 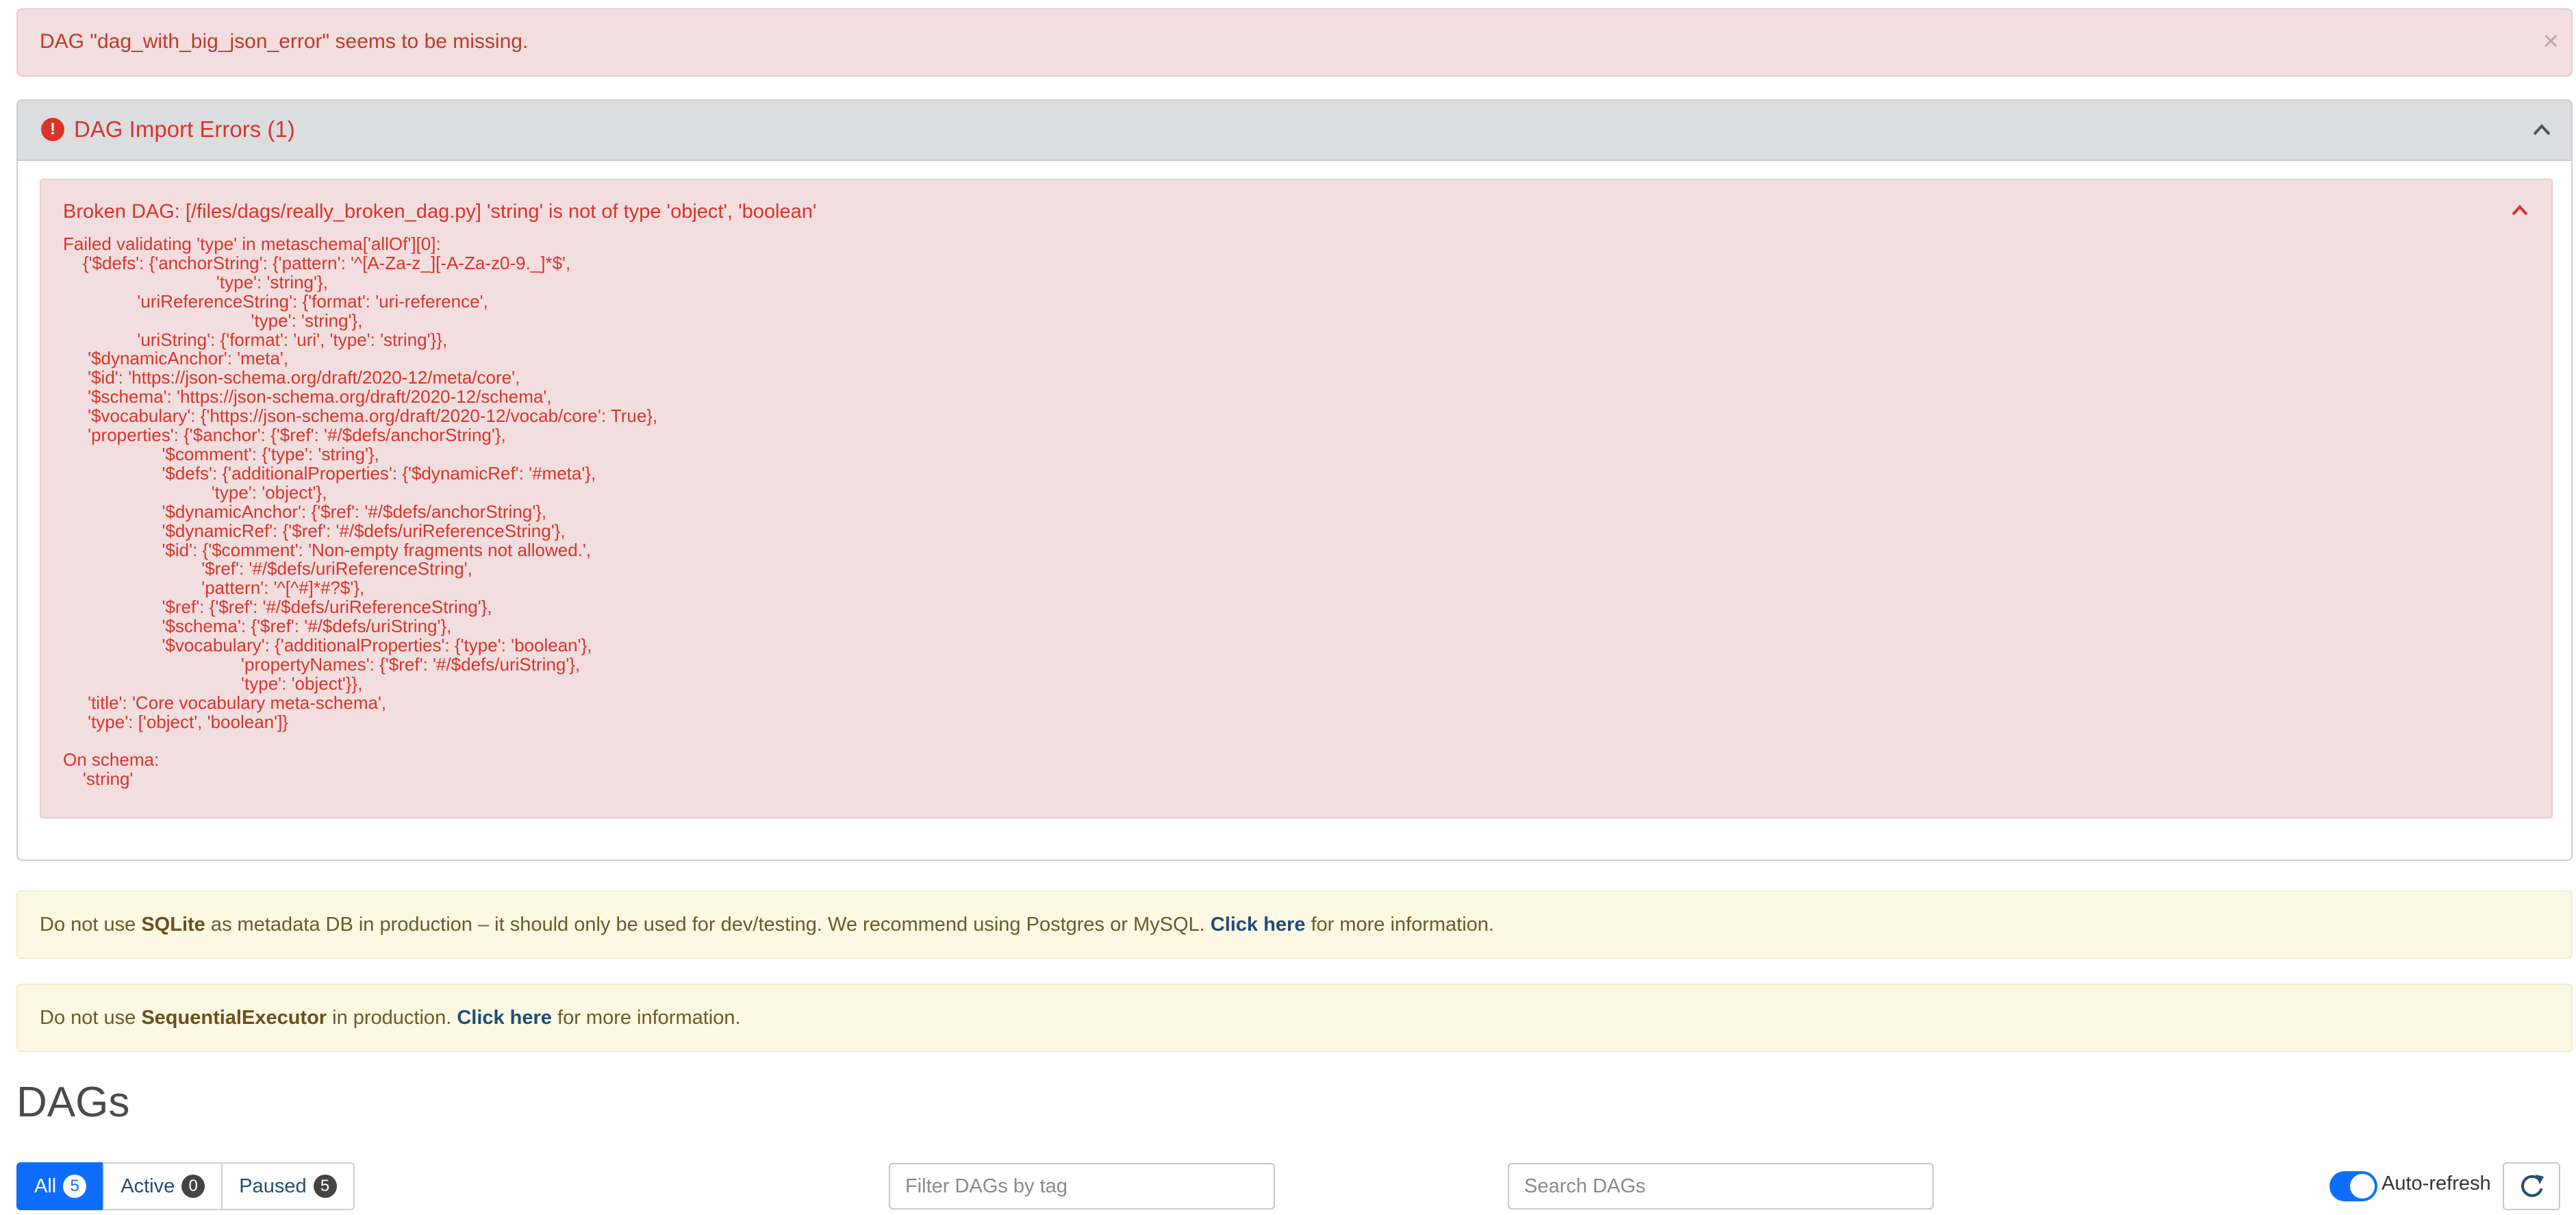 What do you see at coordinates (504, 1018) in the screenshot?
I see `executor-info-link: Click here` at bounding box center [504, 1018].